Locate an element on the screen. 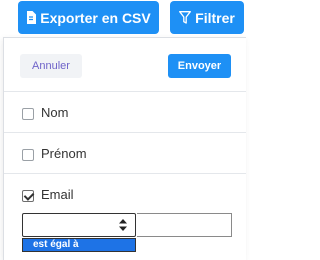  send-button: Envoyer is located at coordinates (199, 66).